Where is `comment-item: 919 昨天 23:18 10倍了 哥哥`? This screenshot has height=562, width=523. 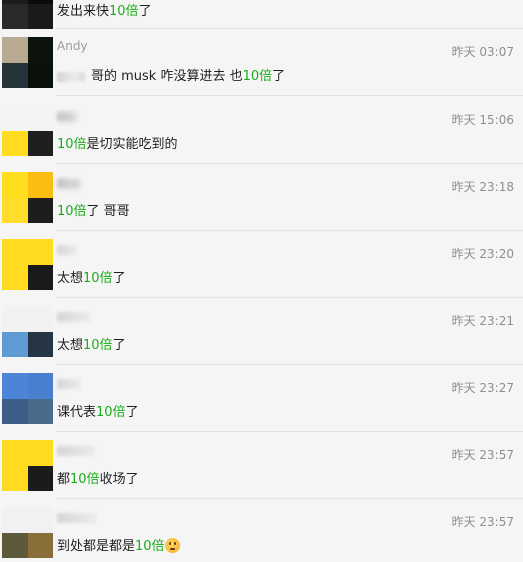
comment-item: 919 昨天 23:18 10倍了 哥哥 is located at coordinates (261, 197).